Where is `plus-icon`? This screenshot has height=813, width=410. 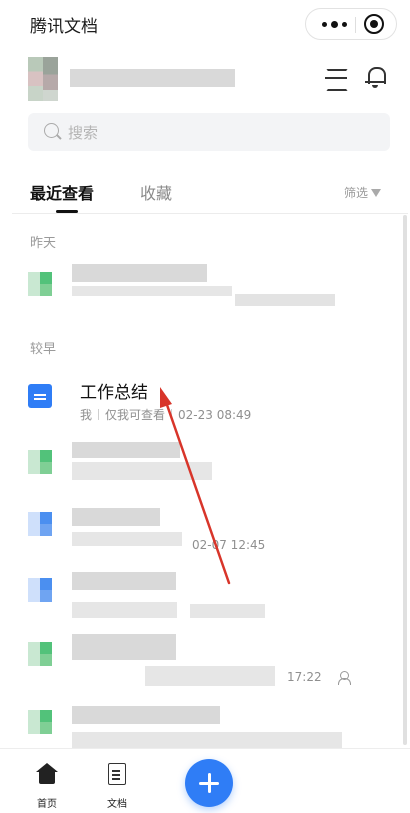 plus-icon is located at coordinates (209, 783).